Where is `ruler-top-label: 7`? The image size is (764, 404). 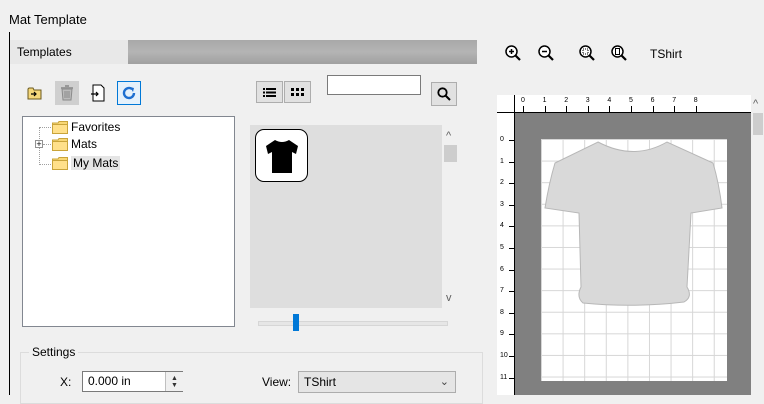 ruler-top-label: 7 is located at coordinates (674, 100).